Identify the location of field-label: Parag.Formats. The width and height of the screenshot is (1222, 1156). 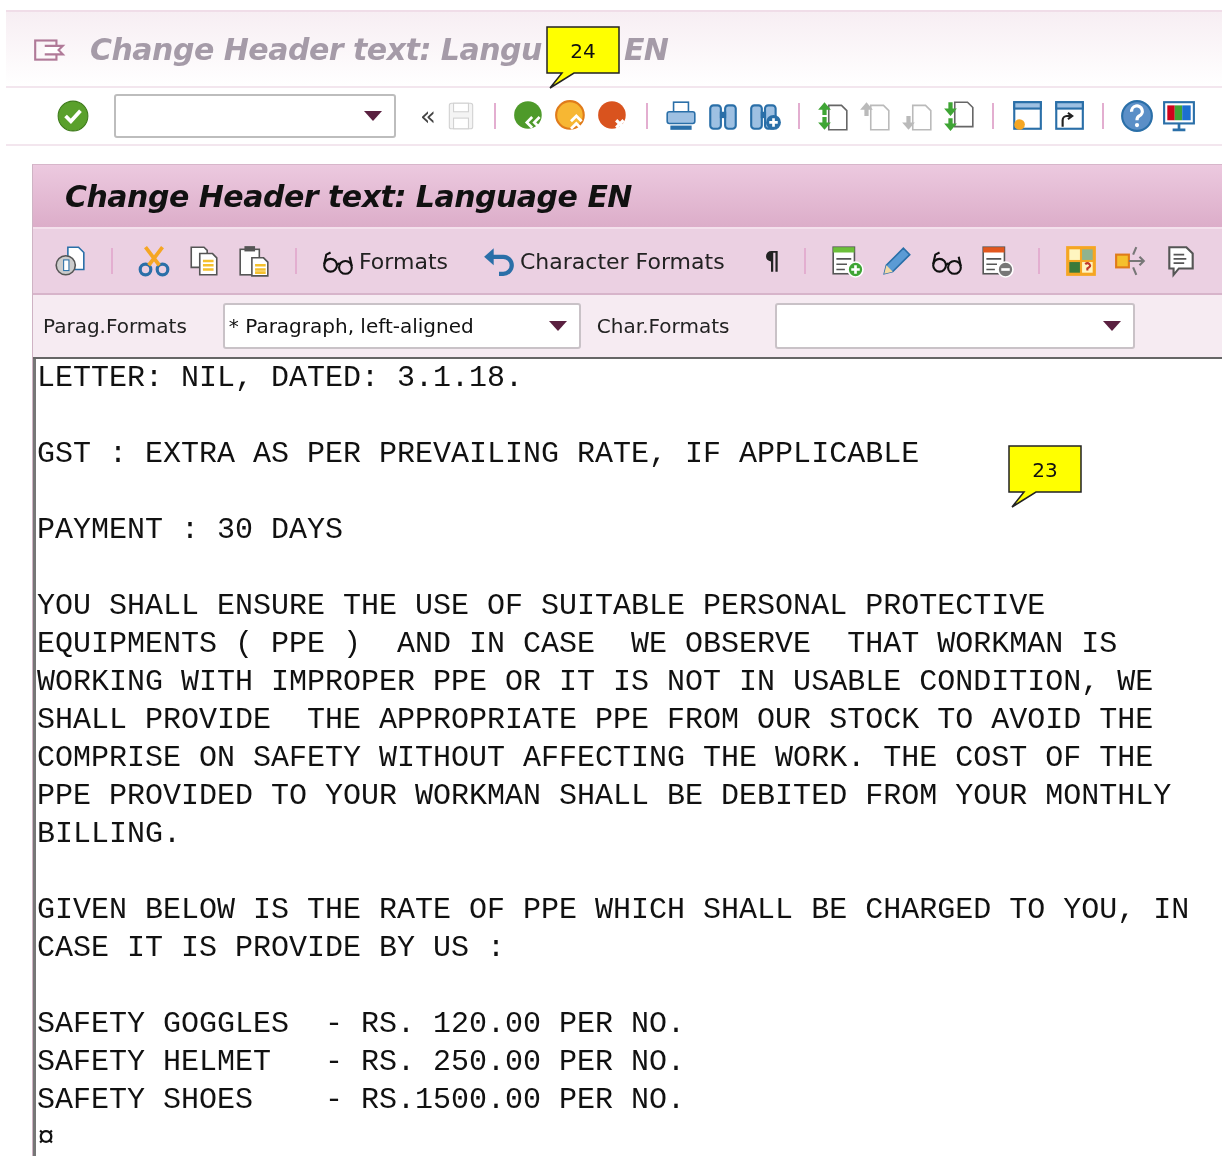
(115, 326).